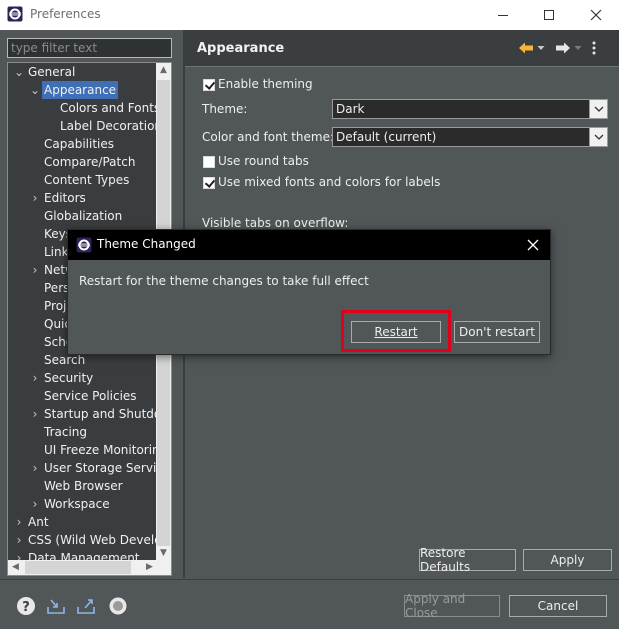  What do you see at coordinates (452, 606) in the screenshot?
I see `apply-and-close-button: Apply and Close` at bounding box center [452, 606].